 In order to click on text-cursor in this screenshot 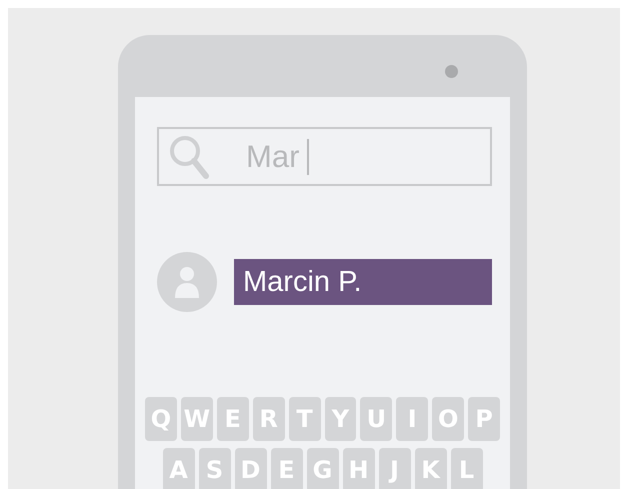, I will do `click(308, 156)`.